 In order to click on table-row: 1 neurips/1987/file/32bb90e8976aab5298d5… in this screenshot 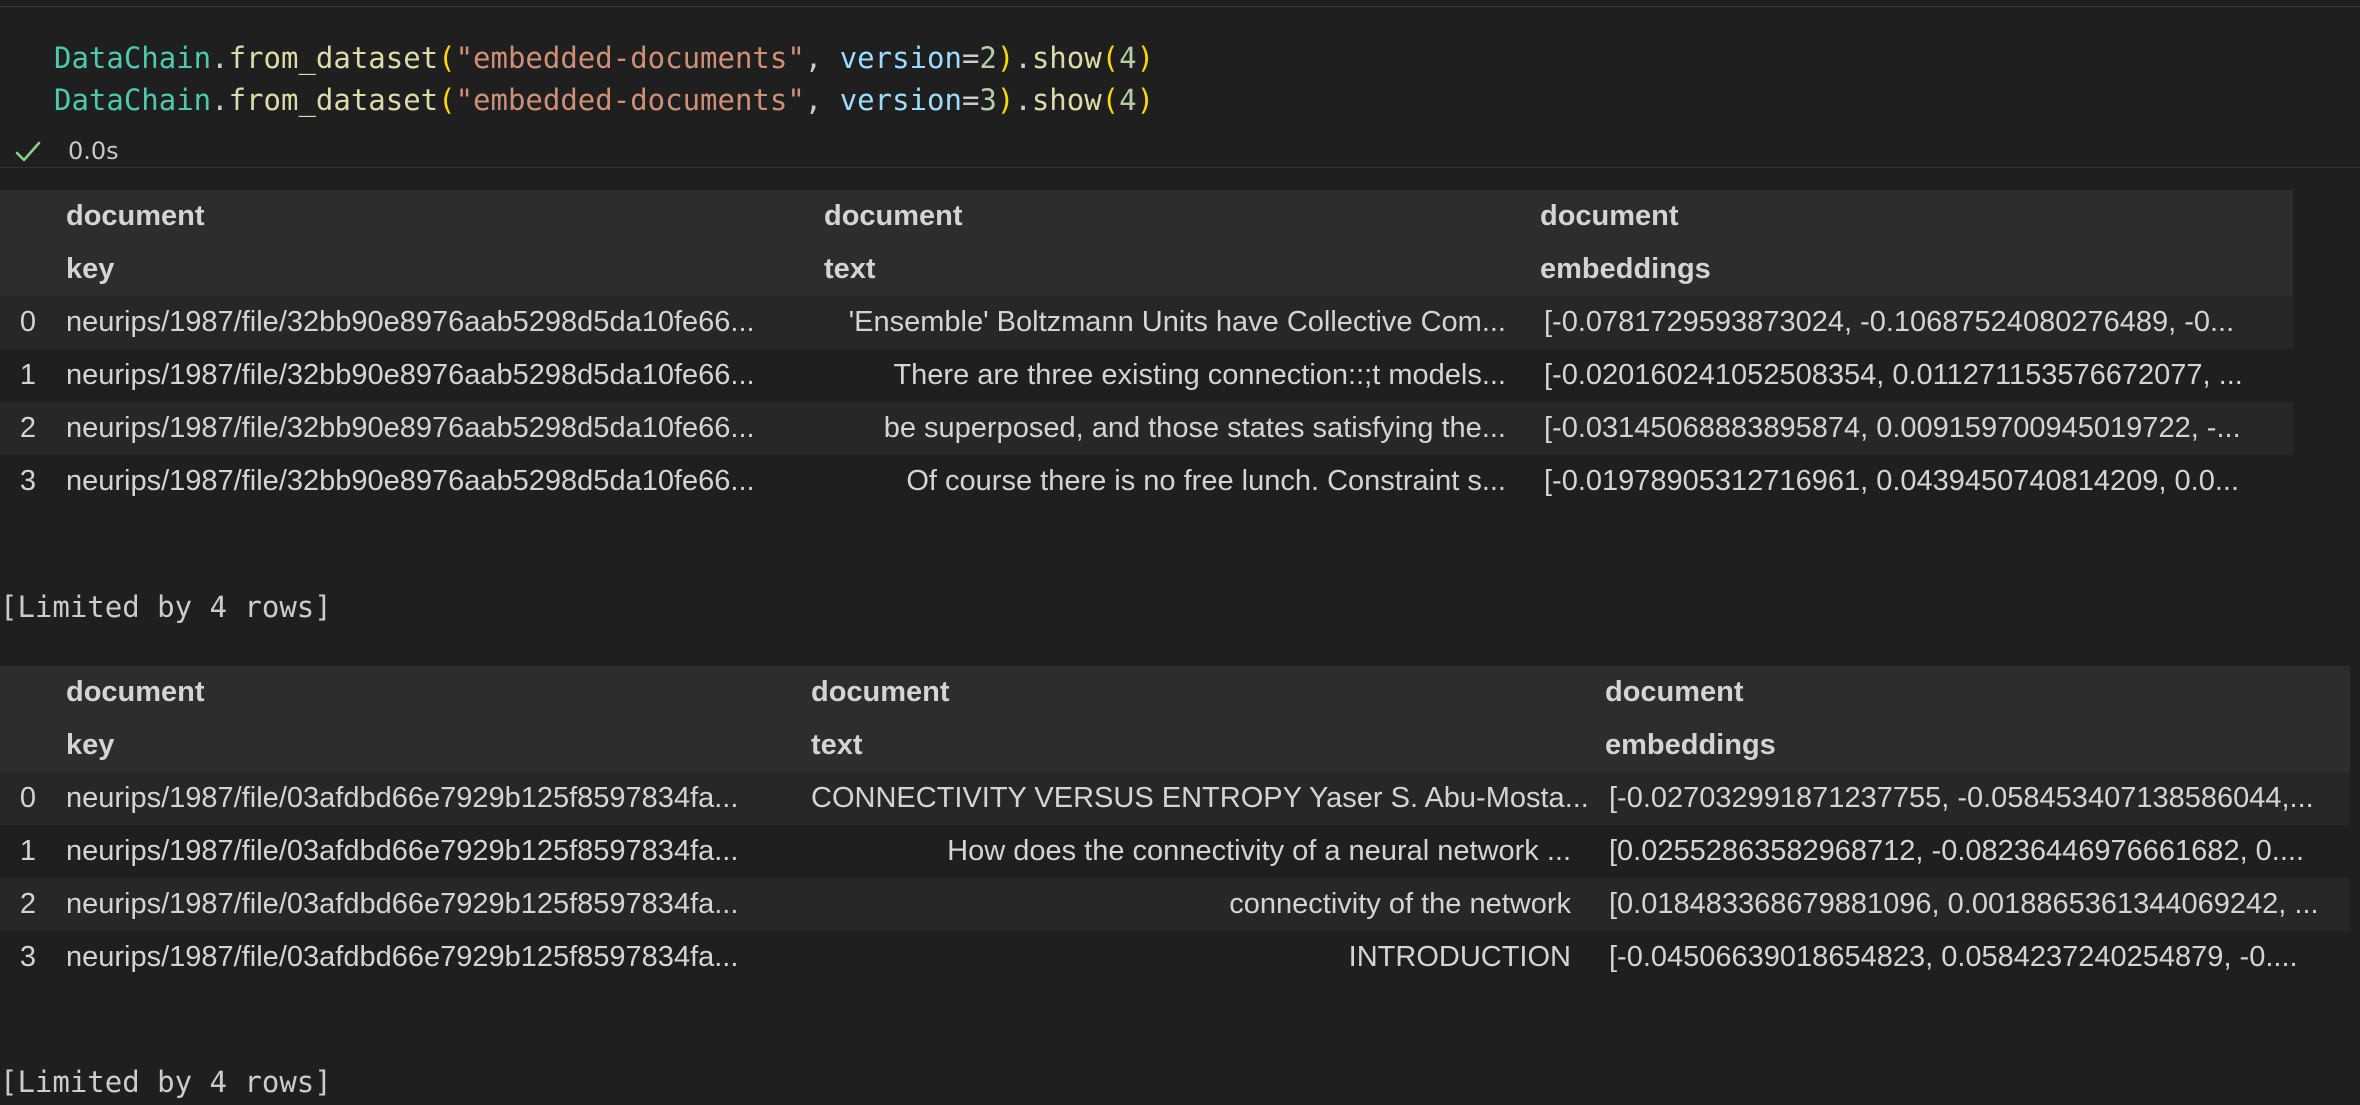, I will do `click(1146, 375)`.